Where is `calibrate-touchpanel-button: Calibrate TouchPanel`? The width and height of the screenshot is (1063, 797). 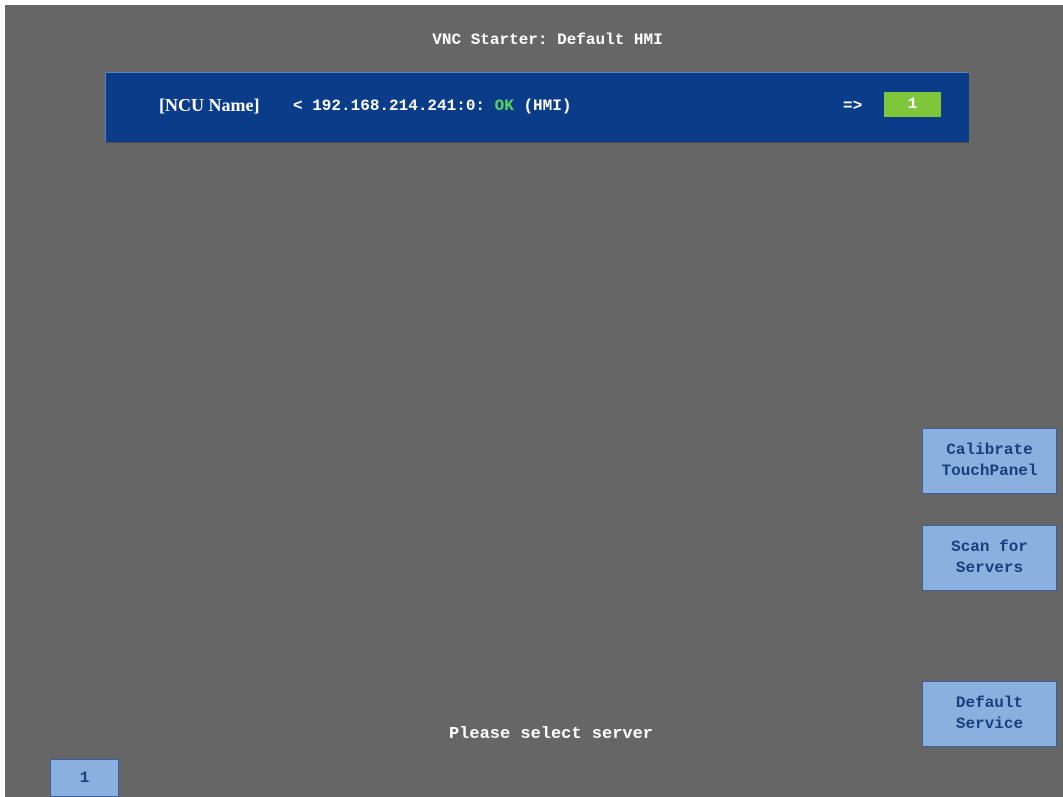 calibrate-touchpanel-button: Calibrate TouchPanel is located at coordinates (989, 461).